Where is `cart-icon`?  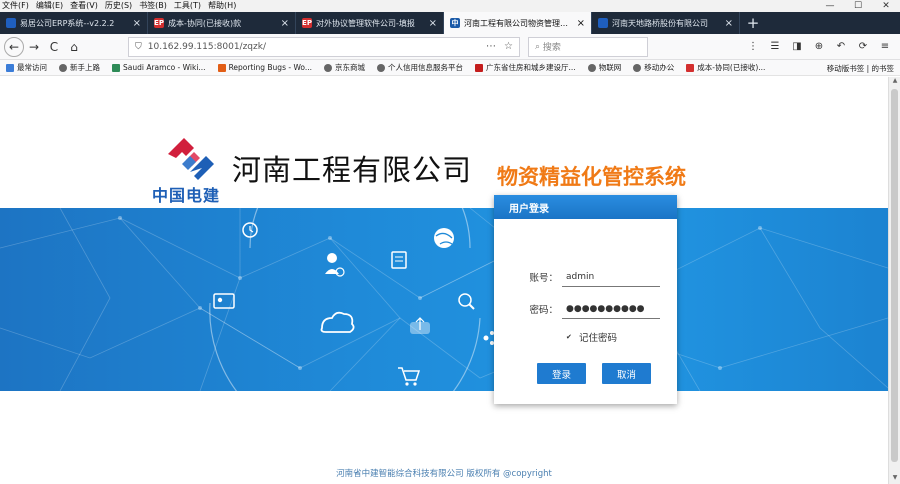
cart-icon is located at coordinates (409, 376).